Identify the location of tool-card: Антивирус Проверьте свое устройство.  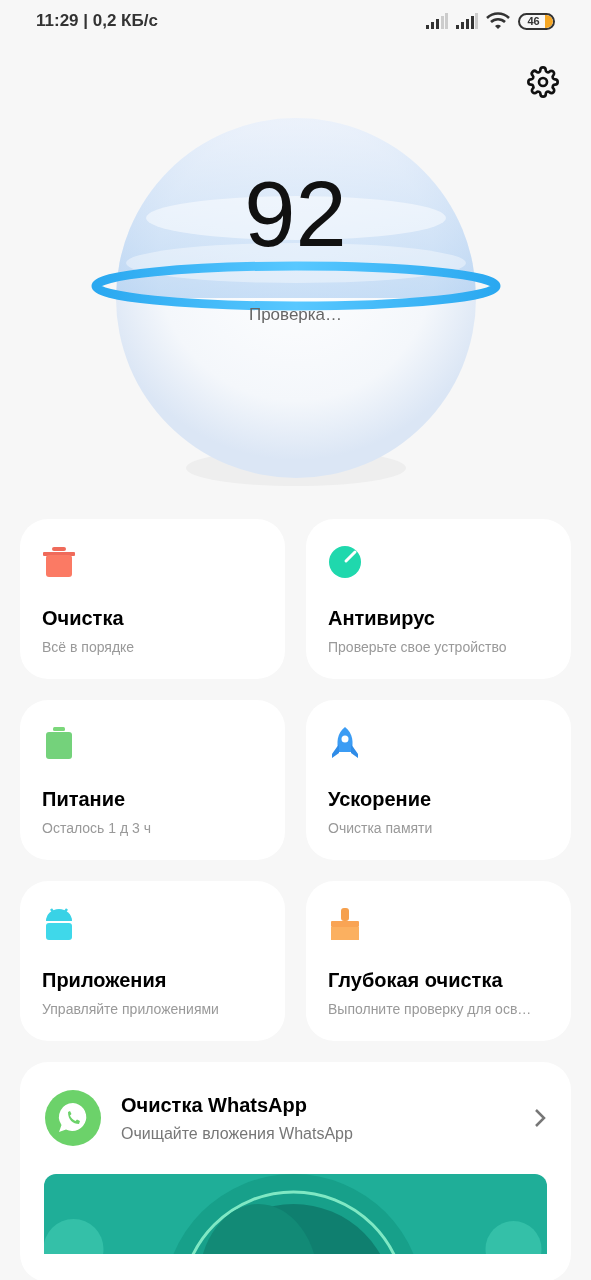
(438, 599).